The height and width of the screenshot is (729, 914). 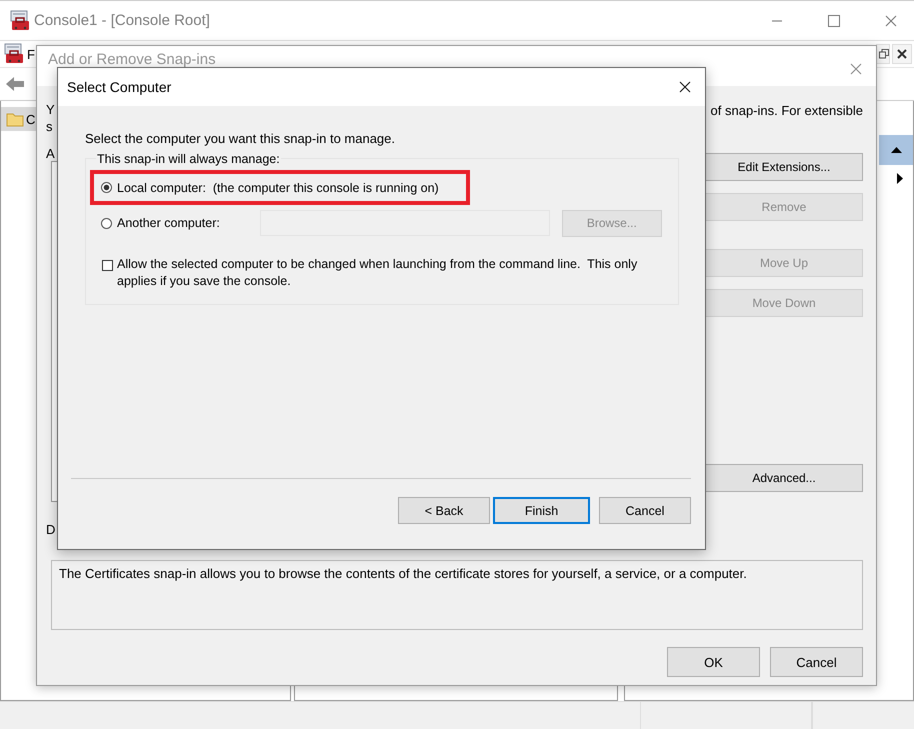 What do you see at coordinates (240, 138) in the screenshot?
I see `prompt-text: Select the computer you want this snap-in to manage.` at bounding box center [240, 138].